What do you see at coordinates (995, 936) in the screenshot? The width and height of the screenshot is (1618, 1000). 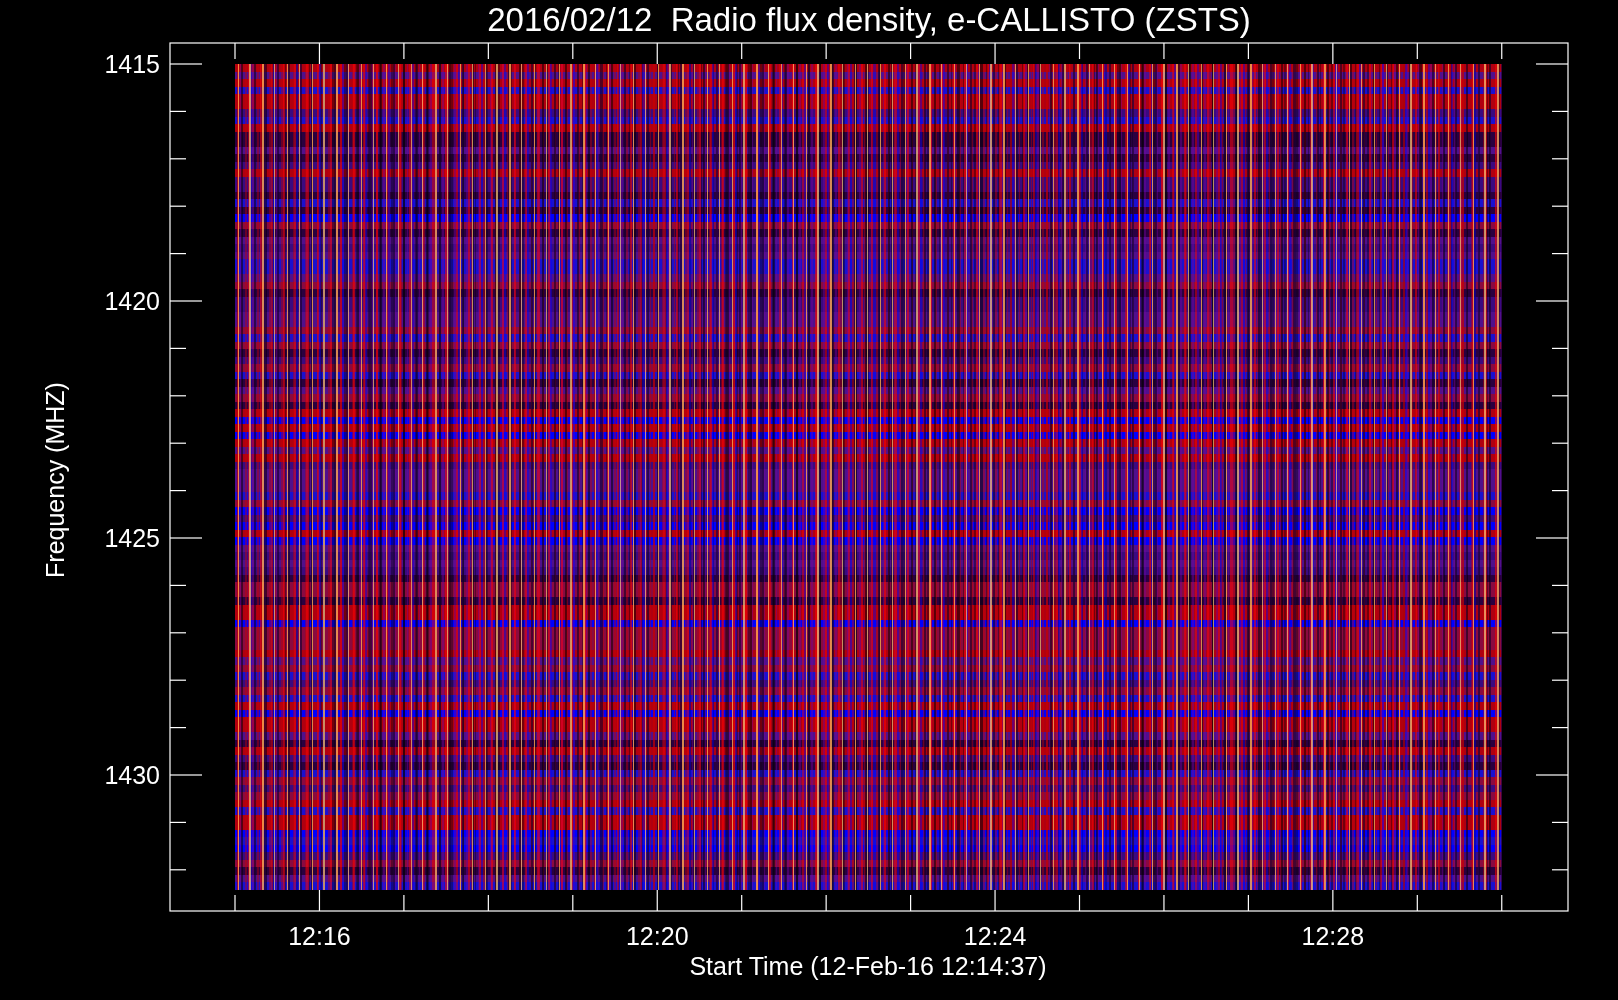 I see `tick-label: 12:24` at bounding box center [995, 936].